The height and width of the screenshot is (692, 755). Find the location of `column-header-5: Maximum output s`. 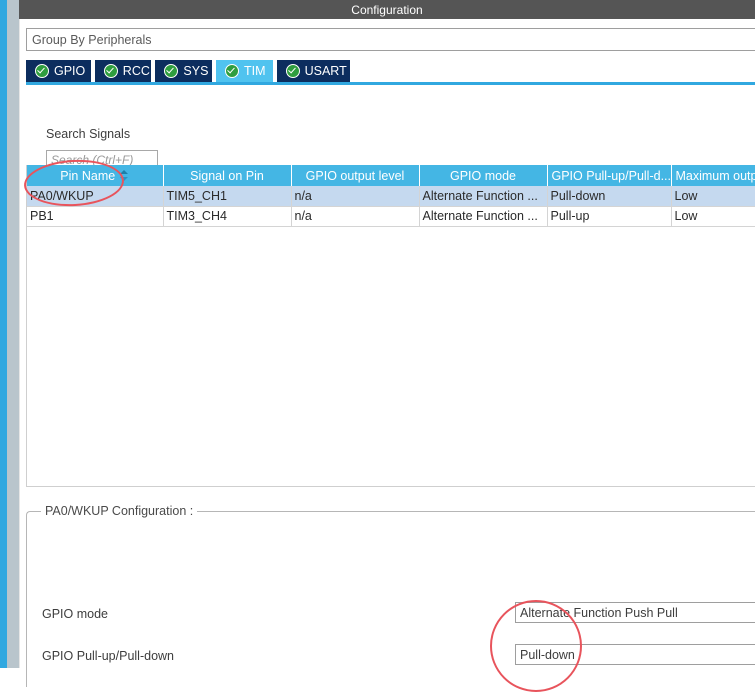

column-header-5: Maximum output s is located at coordinates (713, 175).